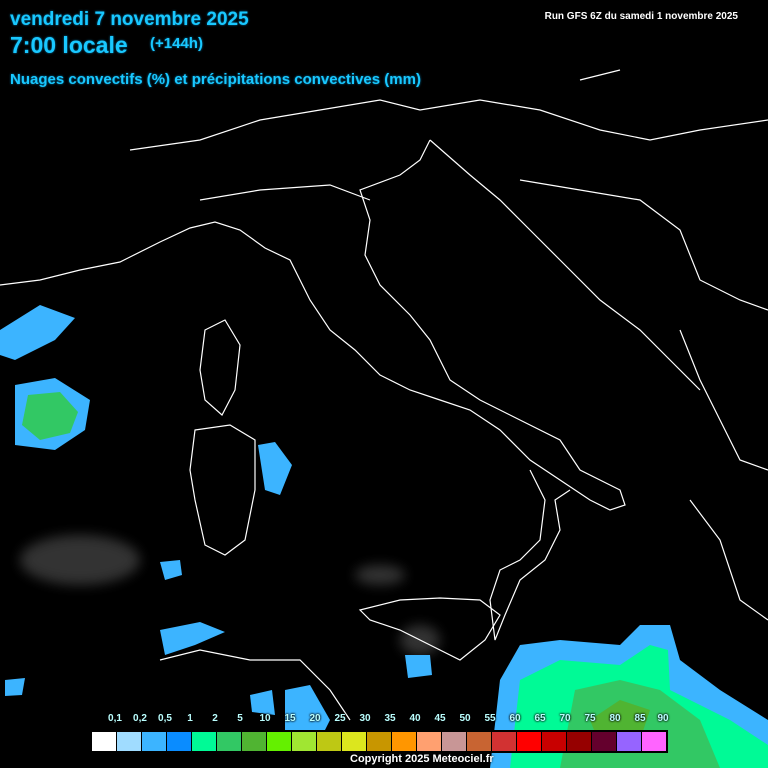  I want to click on legend-label: 1, so click(190, 718).